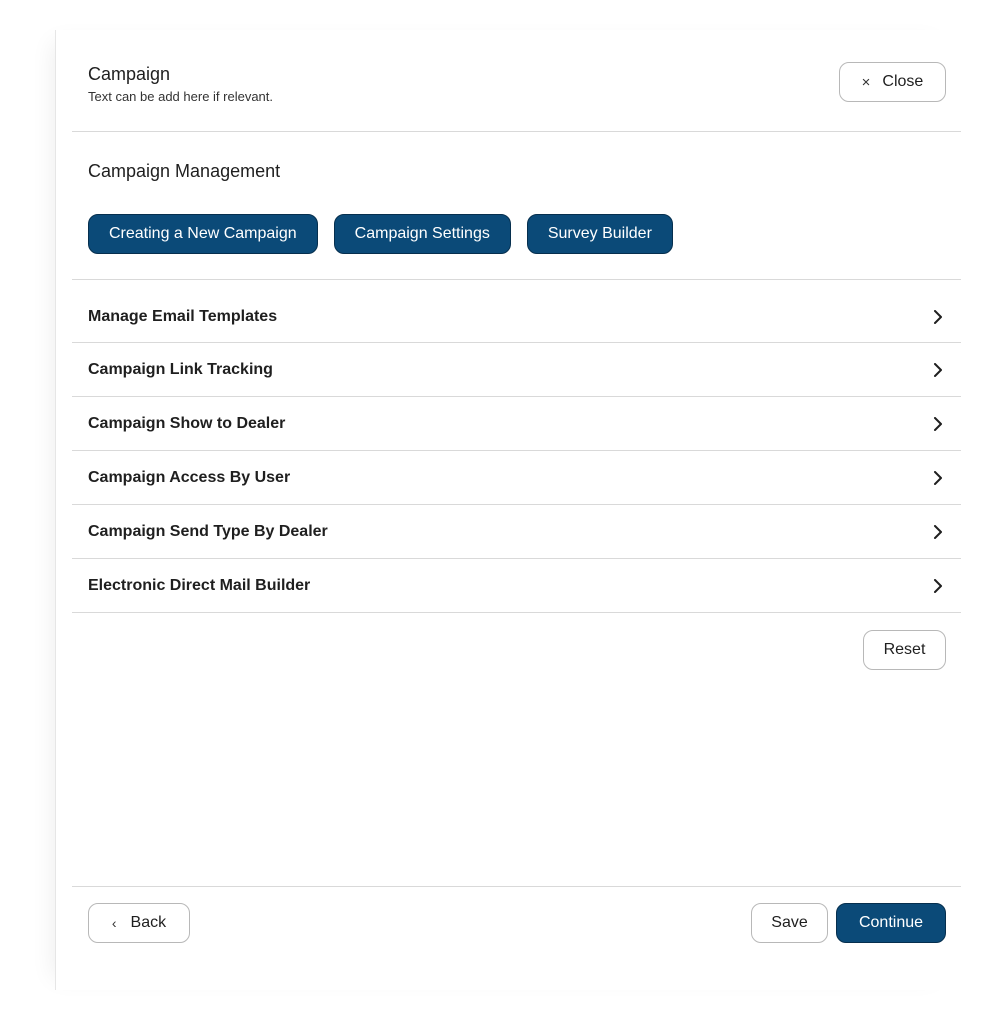 The width and height of the screenshot is (982, 1020). I want to click on list-item-label: Campaign Link Tracking, so click(180, 369).